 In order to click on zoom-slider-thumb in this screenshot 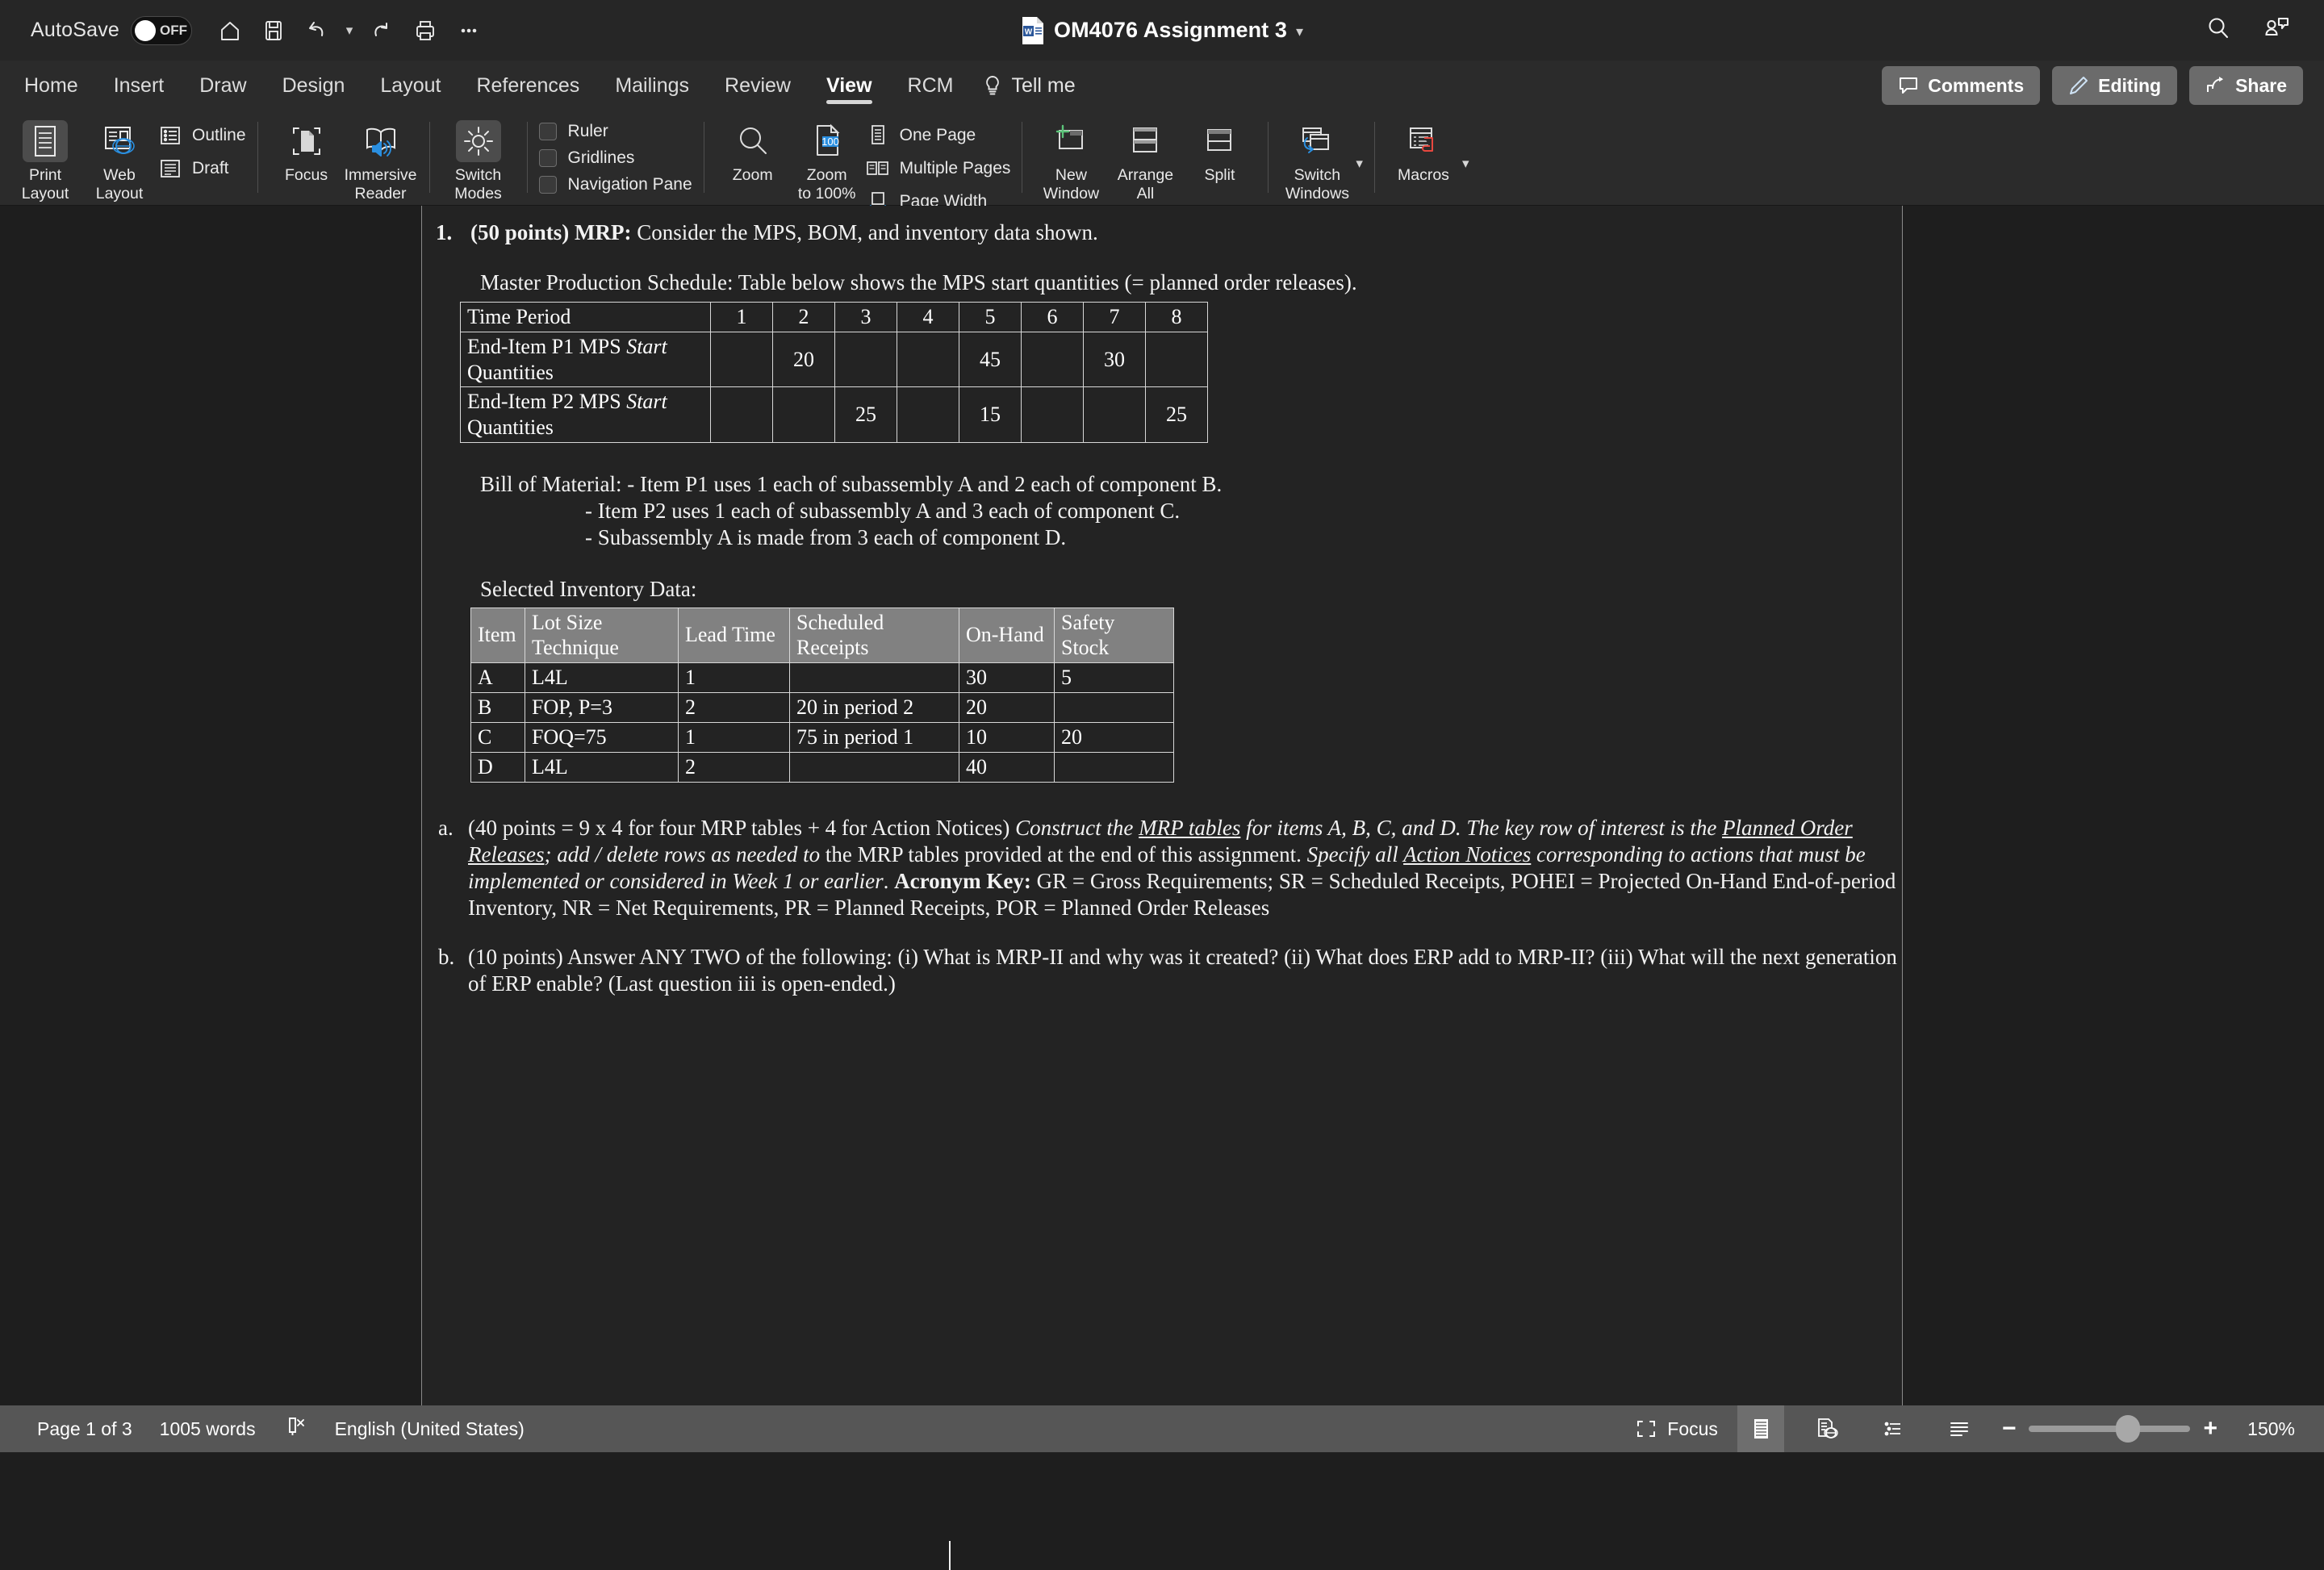, I will do `click(2128, 1429)`.